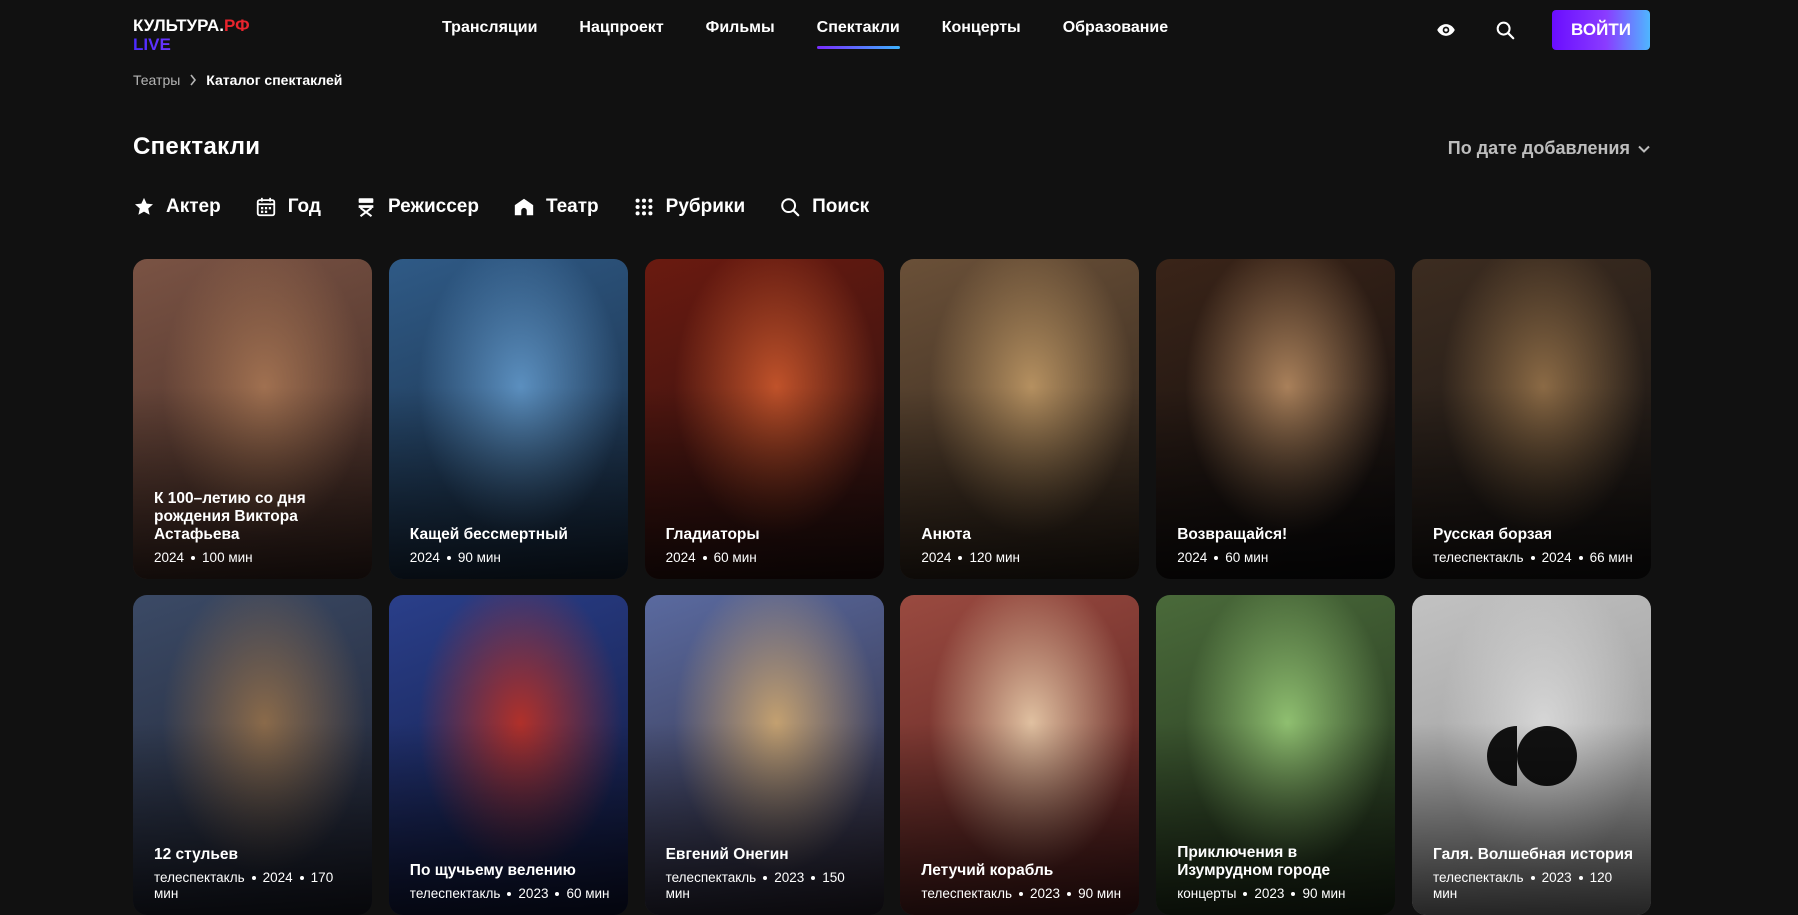 This screenshot has height=915, width=1798. I want to click on card-title: Кащей бессмертный, so click(488, 534).